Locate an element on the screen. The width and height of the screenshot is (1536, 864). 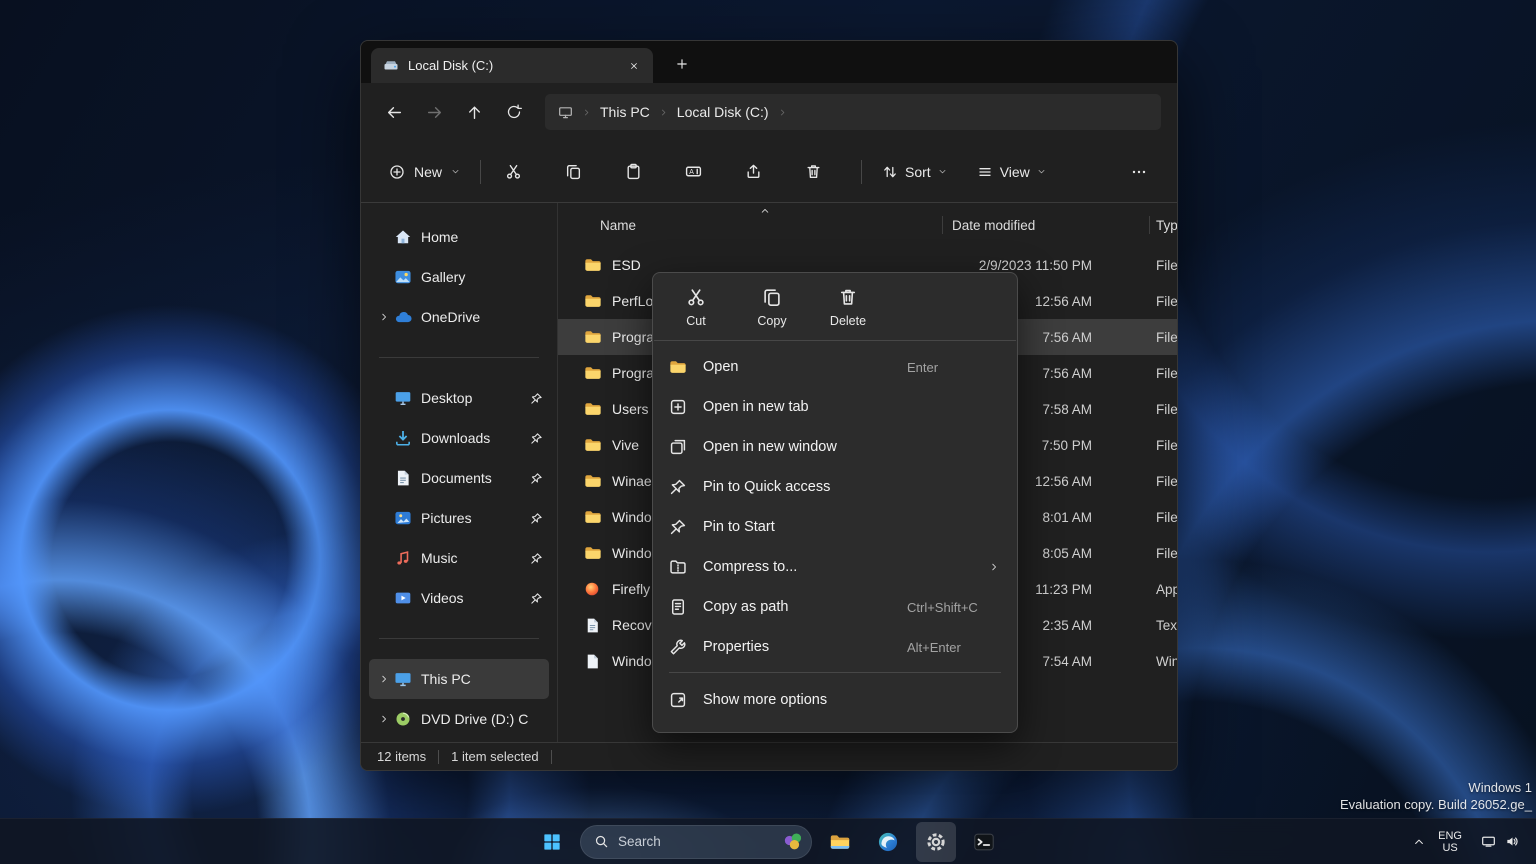
column-header-name: Name is located at coordinates (743, 225).